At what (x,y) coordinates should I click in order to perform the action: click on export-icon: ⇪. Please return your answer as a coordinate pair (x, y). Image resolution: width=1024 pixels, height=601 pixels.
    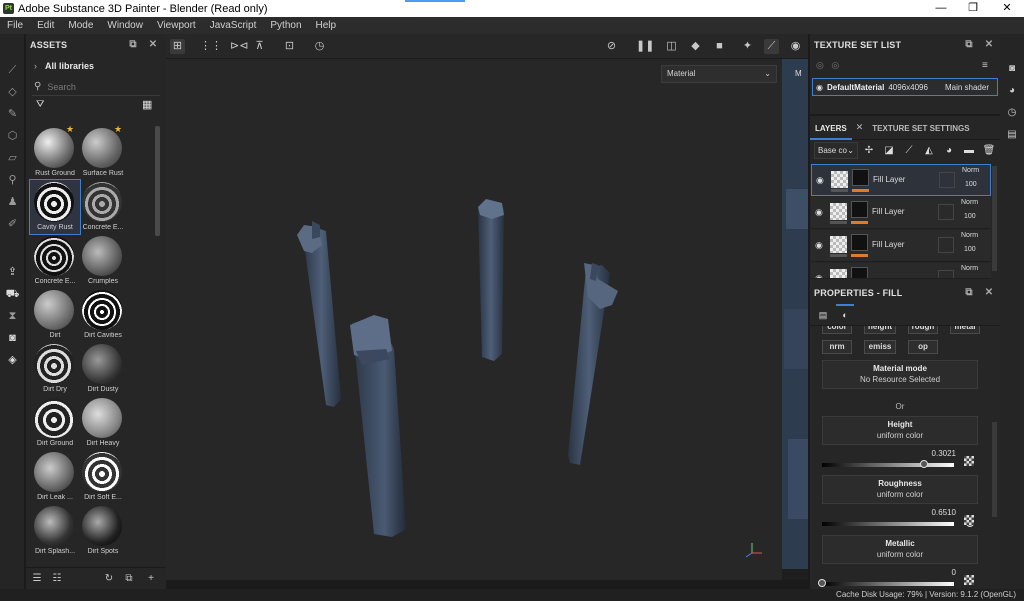
    Looking at the image, I should click on (12, 272).